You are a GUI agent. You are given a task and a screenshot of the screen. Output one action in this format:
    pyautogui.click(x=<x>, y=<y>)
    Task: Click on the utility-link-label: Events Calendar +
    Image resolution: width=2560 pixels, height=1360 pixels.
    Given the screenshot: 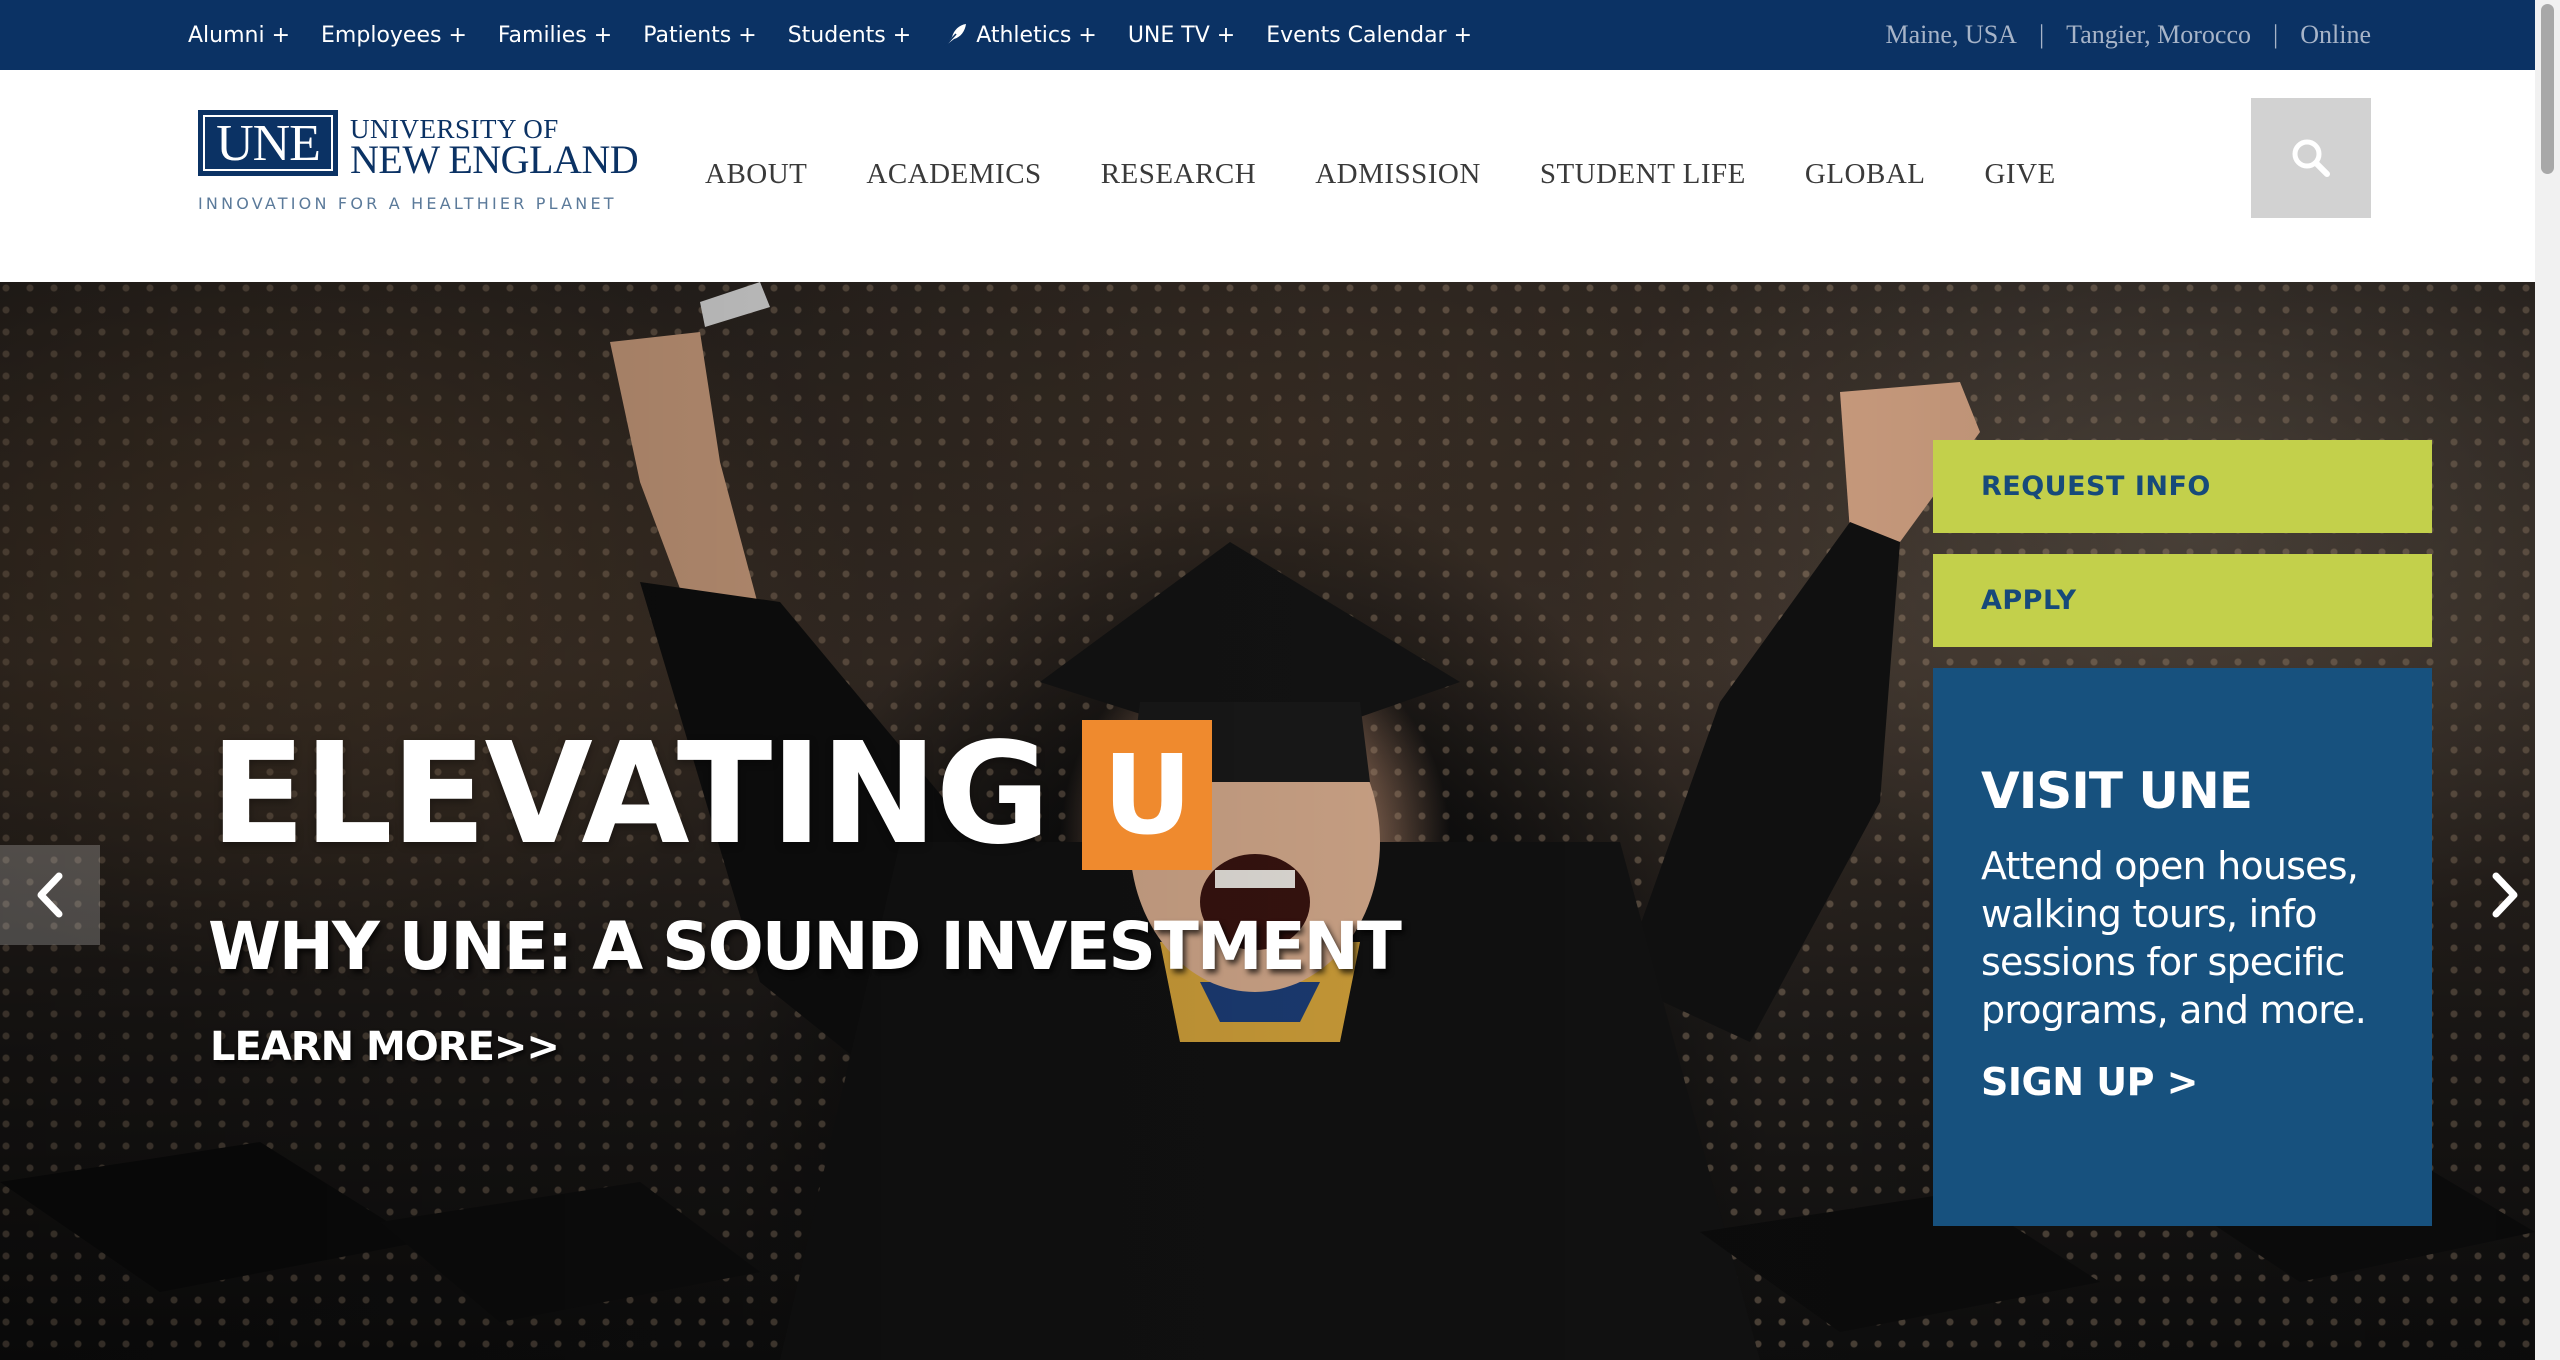 What is the action you would take?
    pyautogui.click(x=1369, y=35)
    